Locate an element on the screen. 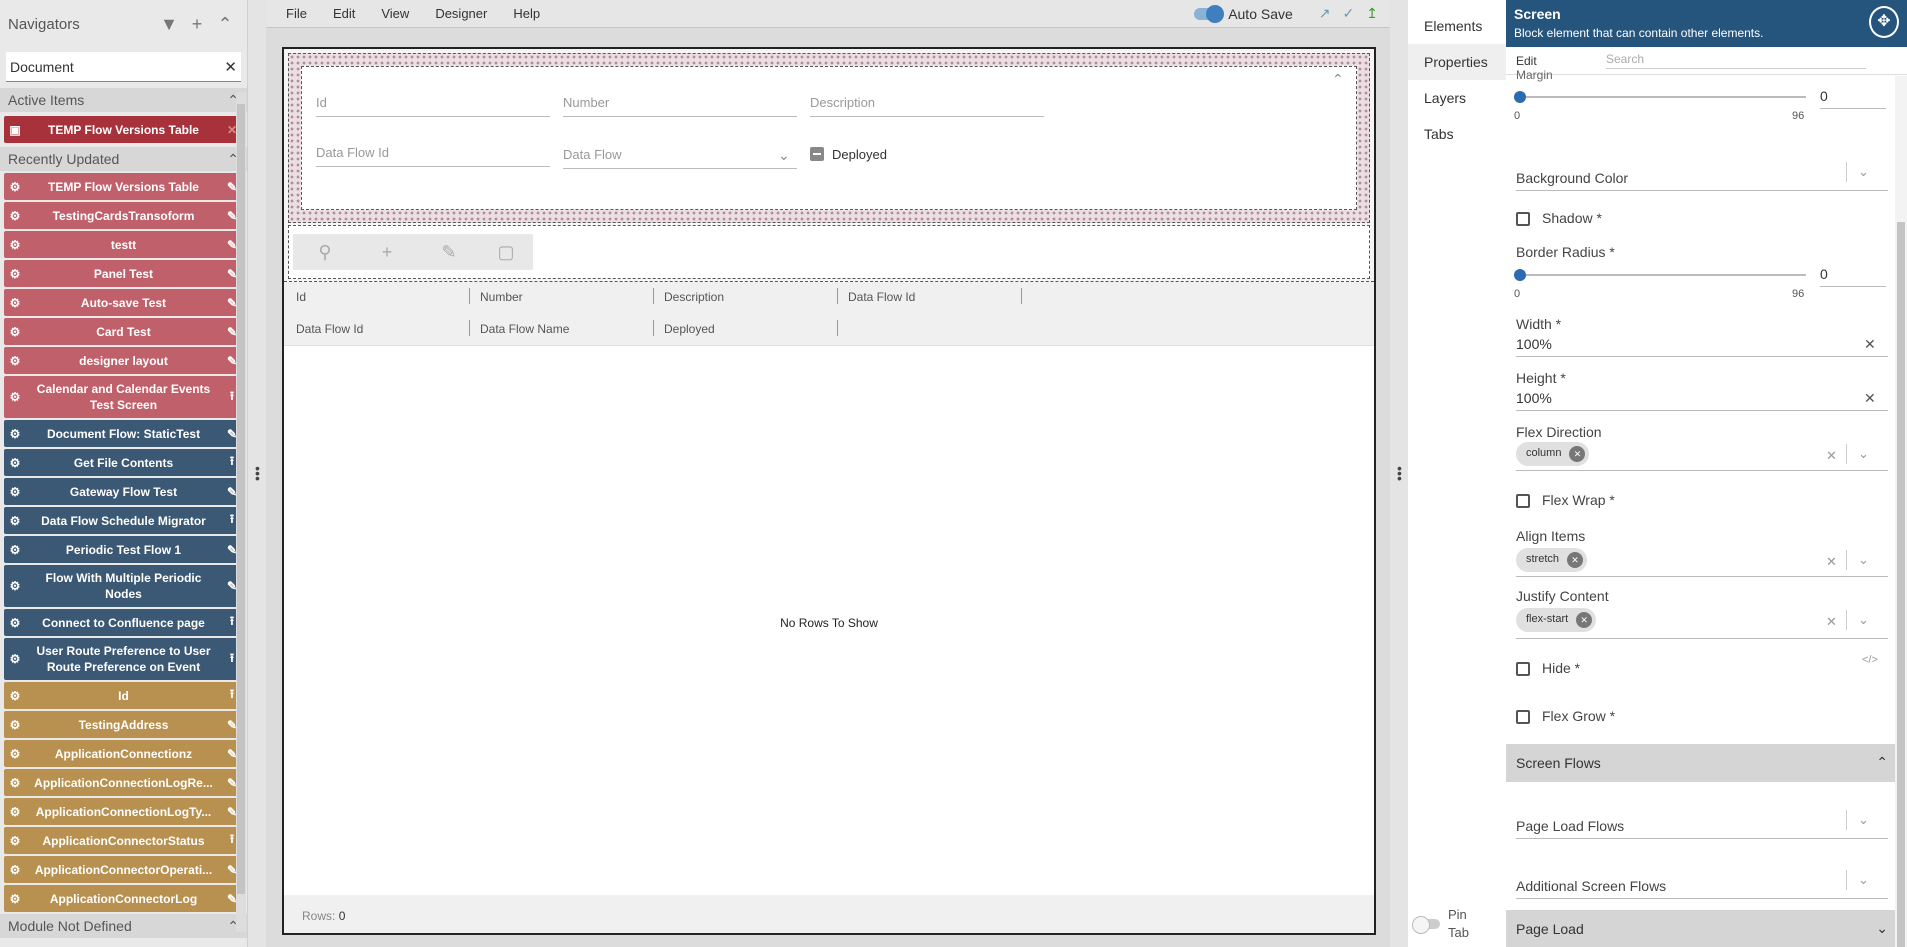 The width and height of the screenshot is (1907, 947). tab-tabs: Tabs is located at coordinates (1457, 134).